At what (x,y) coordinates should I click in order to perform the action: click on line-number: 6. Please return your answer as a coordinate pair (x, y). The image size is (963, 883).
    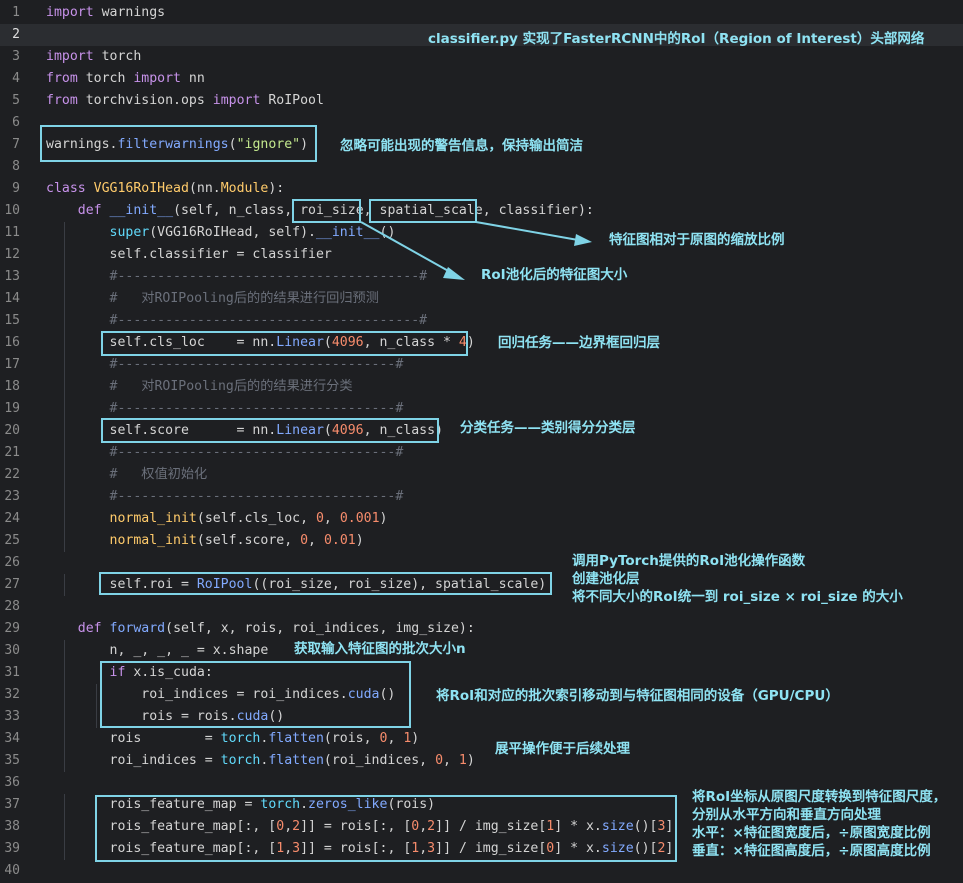
    Looking at the image, I should click on (16, 122).